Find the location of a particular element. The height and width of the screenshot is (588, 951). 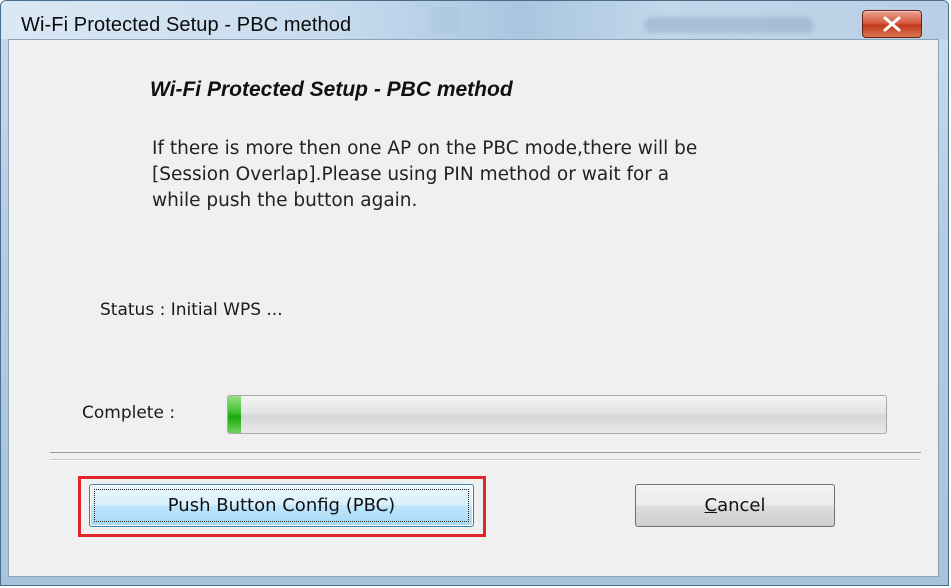

cancel-label-rest: ancel is located at coordinates (741, 505).